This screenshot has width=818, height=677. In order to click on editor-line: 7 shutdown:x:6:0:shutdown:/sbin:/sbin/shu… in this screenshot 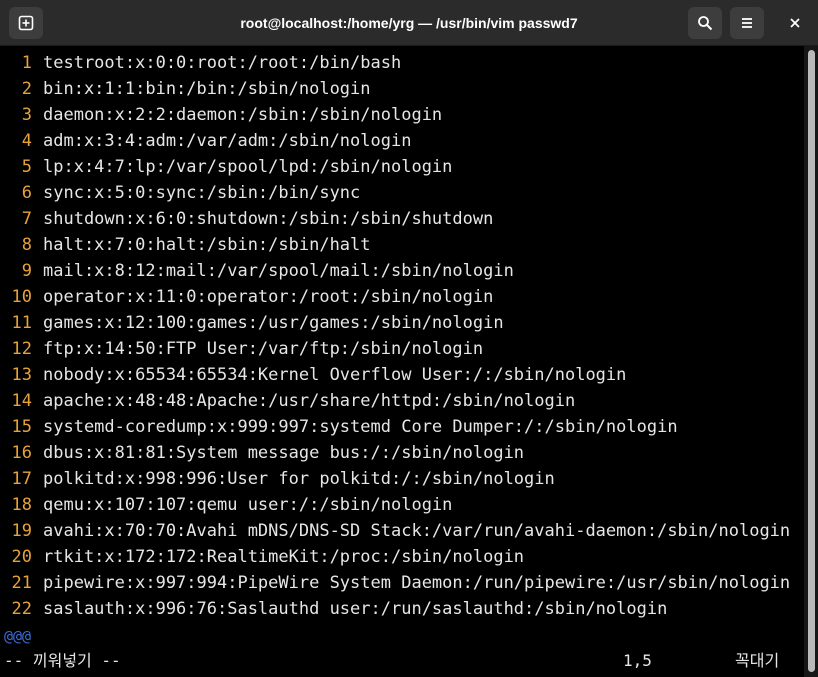, I will do `click(247, 219)`.